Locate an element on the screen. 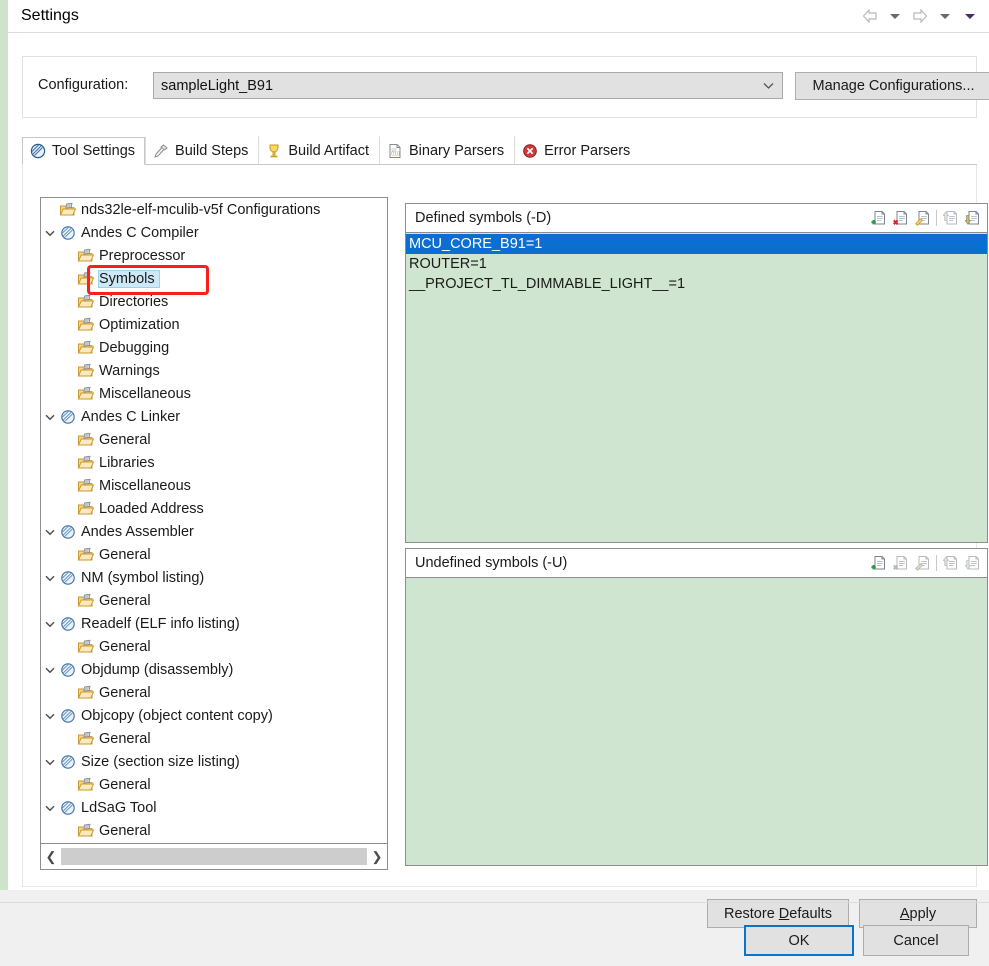  scrollbar-thumb is located at coordinates (214, 856).